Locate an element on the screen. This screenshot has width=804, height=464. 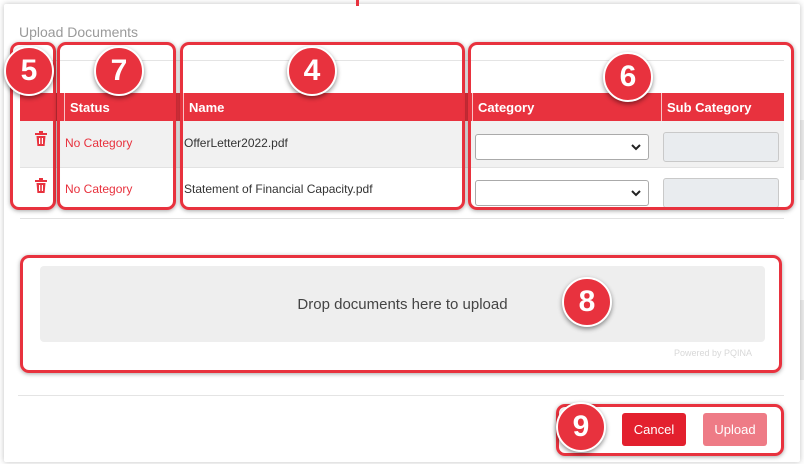
step-badge: 6 is located at coordinates (628, 77).